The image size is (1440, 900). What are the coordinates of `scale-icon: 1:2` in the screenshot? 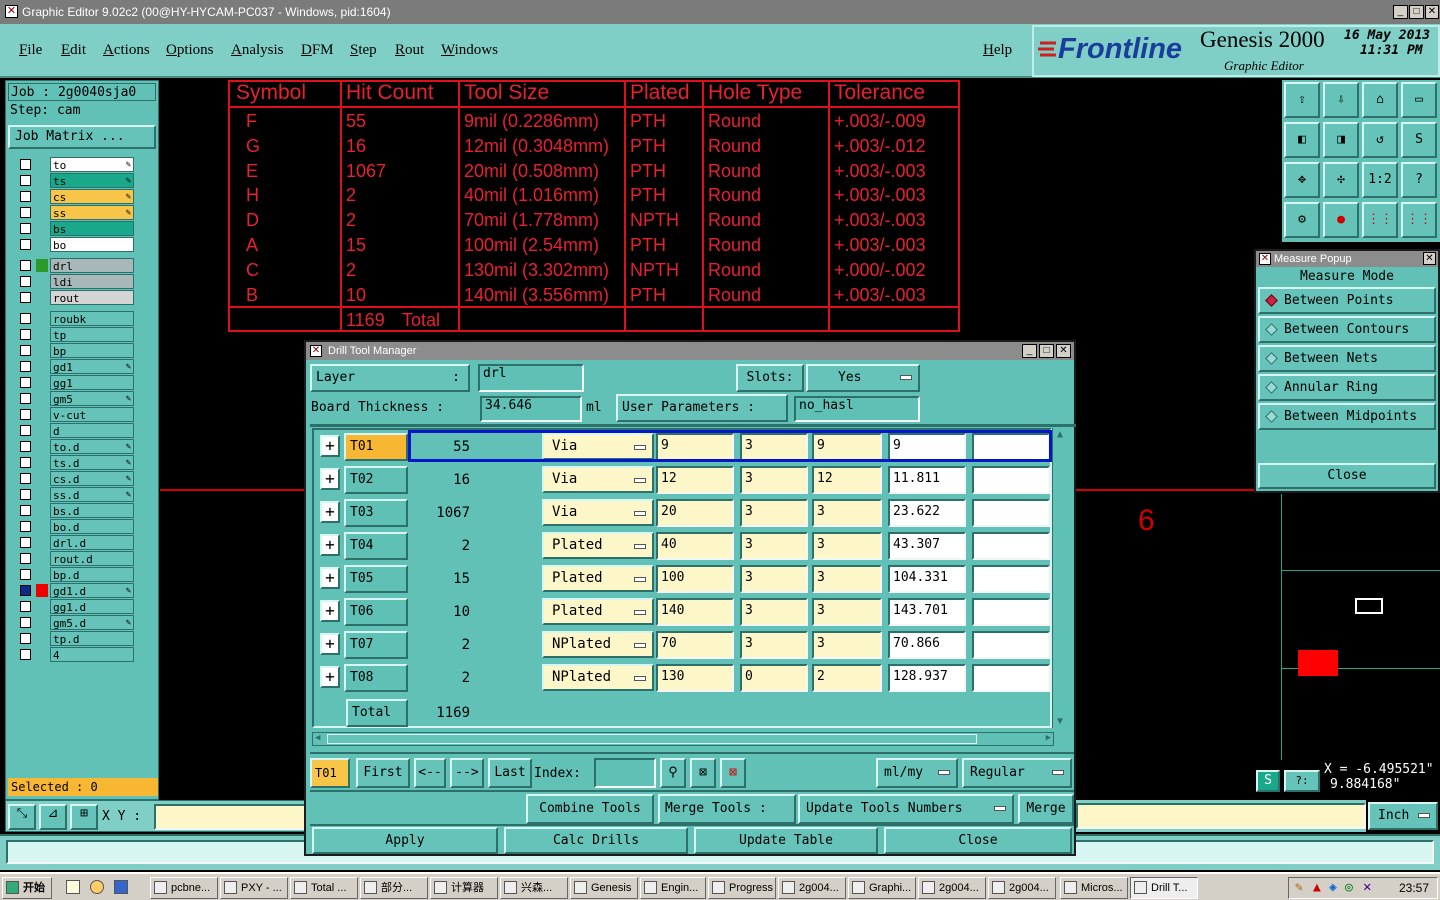 It's located at (1380, 180).